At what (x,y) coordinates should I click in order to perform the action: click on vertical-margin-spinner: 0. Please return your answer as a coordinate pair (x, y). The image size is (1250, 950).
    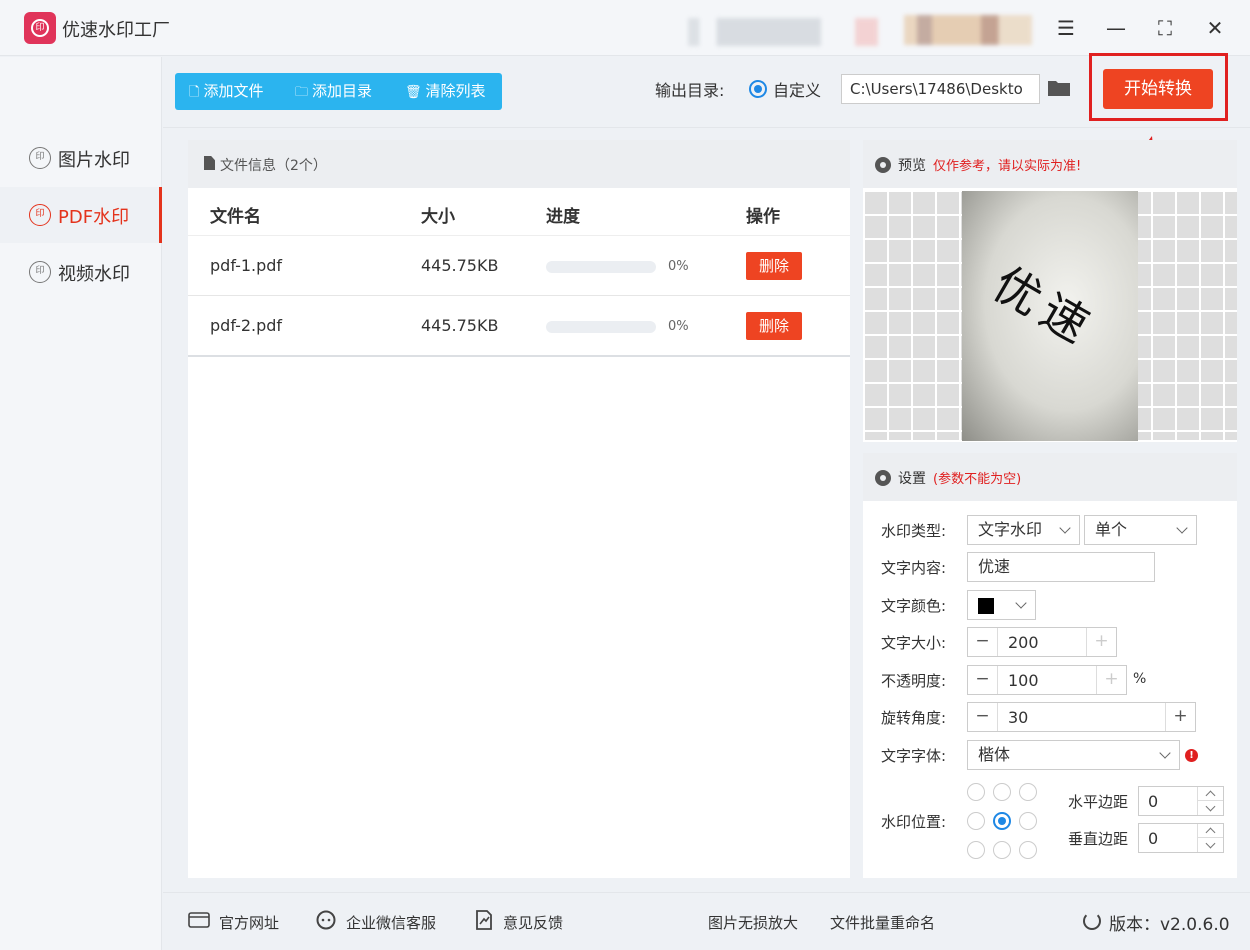
    Looking at the image, I should click on (1181, 838).